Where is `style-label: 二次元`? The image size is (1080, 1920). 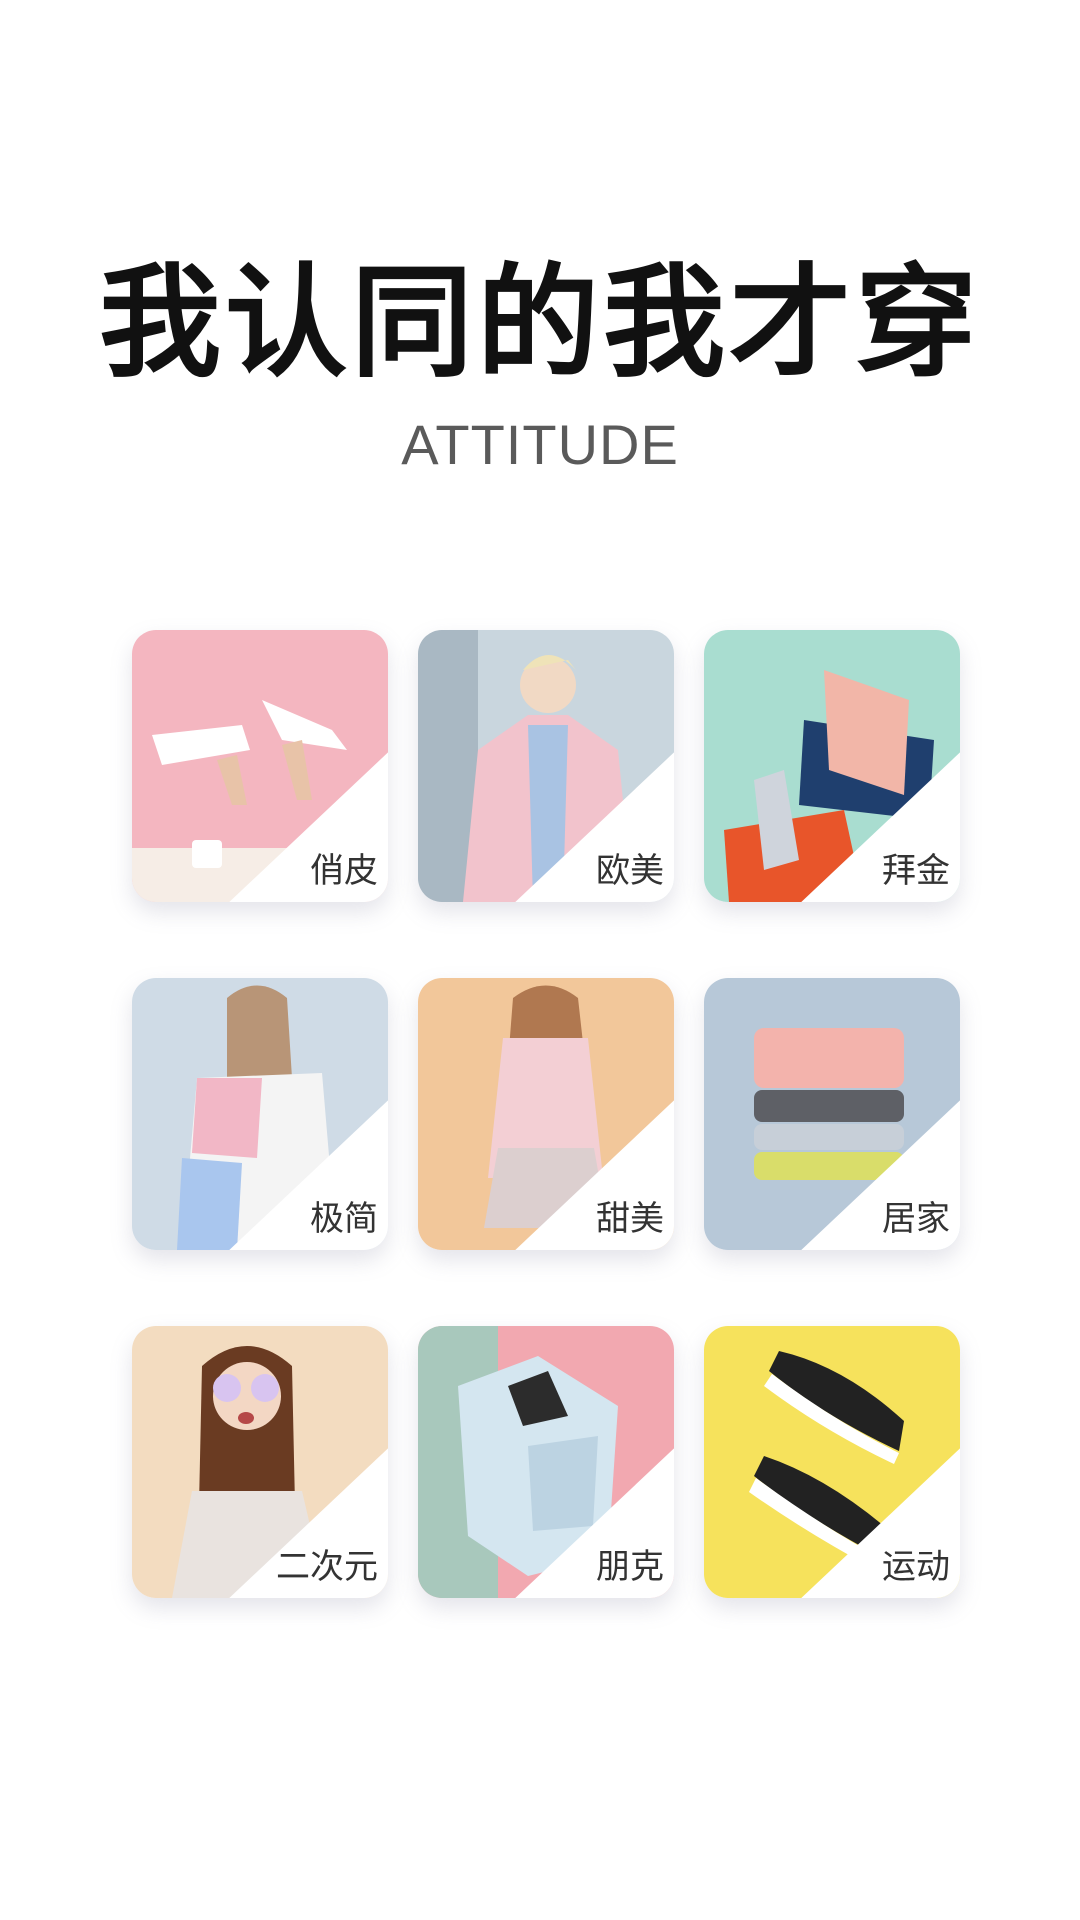
style-label: 二次元 is located at coordinates (327, 1567).